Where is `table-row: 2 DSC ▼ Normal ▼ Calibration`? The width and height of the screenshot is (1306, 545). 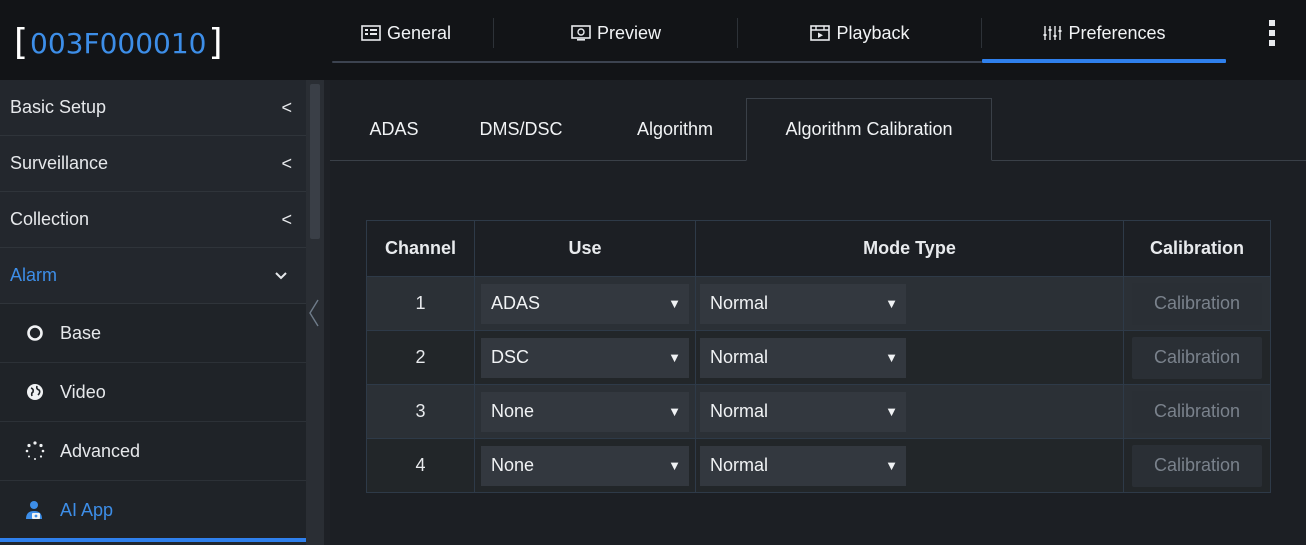
table-row: 2 DSC ▼ Normal ▼ Calibration is located at coordinates (818, 357).